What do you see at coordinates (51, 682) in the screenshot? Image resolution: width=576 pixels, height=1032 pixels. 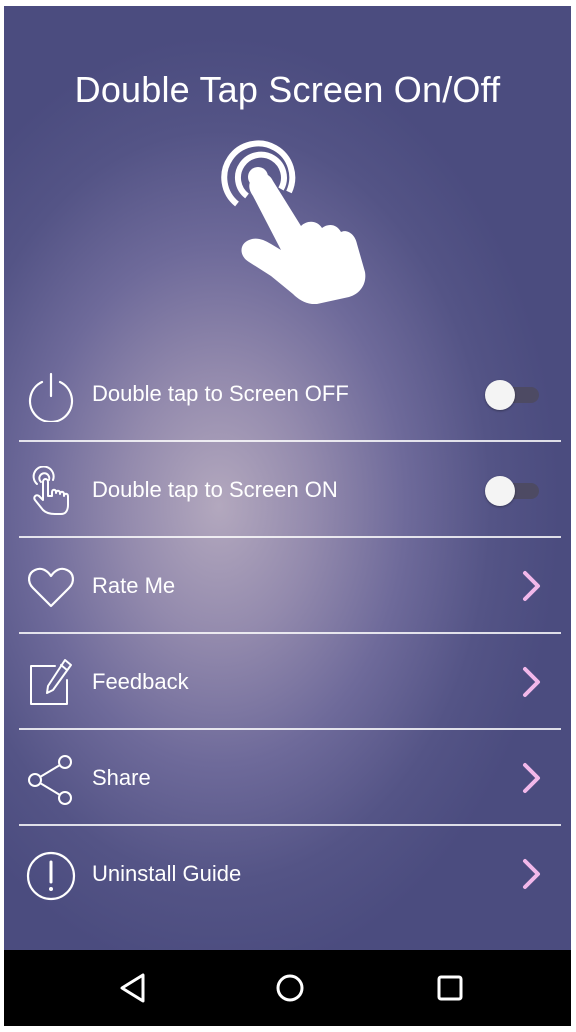 I see `edit-icon` at bounding box center [51, 682].